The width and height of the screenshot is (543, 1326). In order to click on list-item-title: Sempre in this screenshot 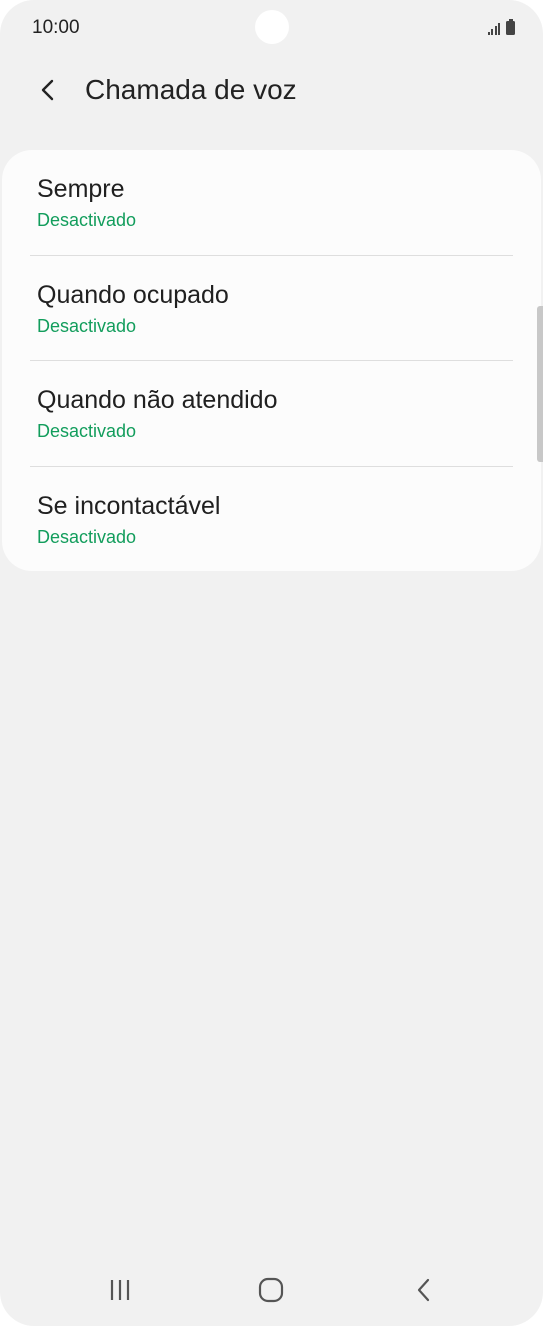, I will do `click(81, 189)`.